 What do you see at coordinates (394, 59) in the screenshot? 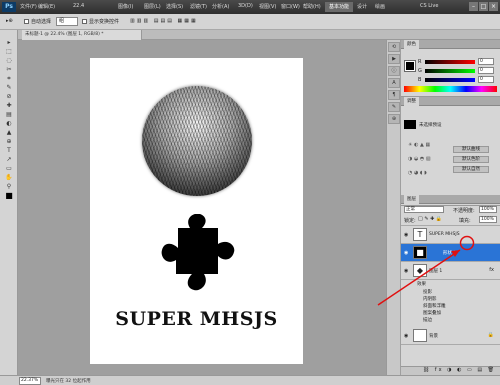
I see `actions-icon: ▶` at bounding box center [394, 59].